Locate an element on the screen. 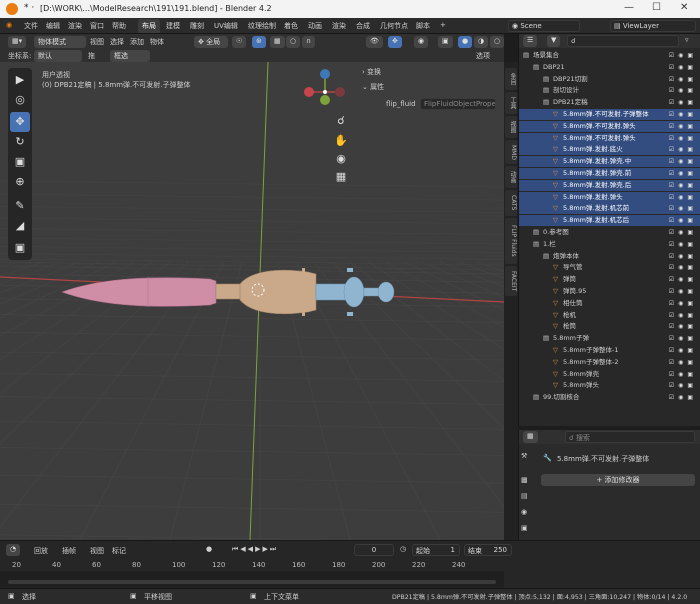  tab-item: 条目 is located at coordinates (511, 79).